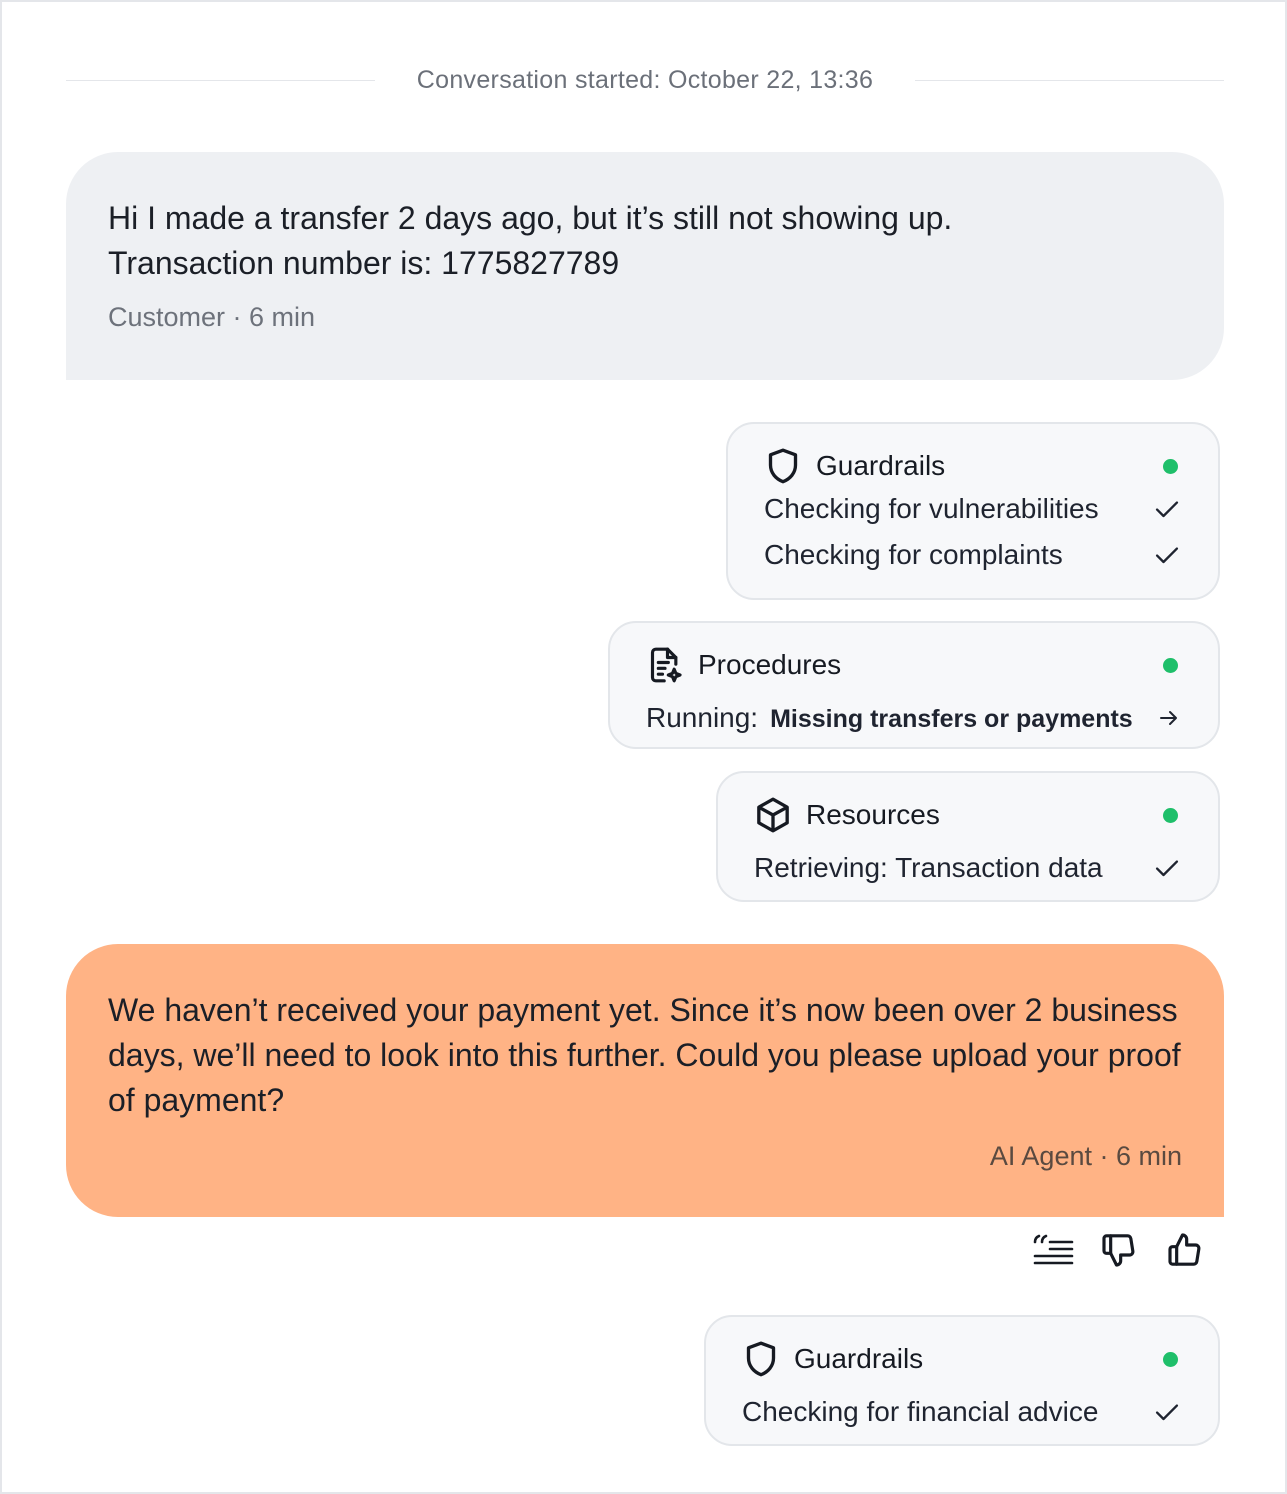 Image resolution: width=1287 pixels, height=1494 pixels. Describe the element at coordinates (920, 1411) in the screenshot. I see `check-item-label: Checking for financial advice` at that location.